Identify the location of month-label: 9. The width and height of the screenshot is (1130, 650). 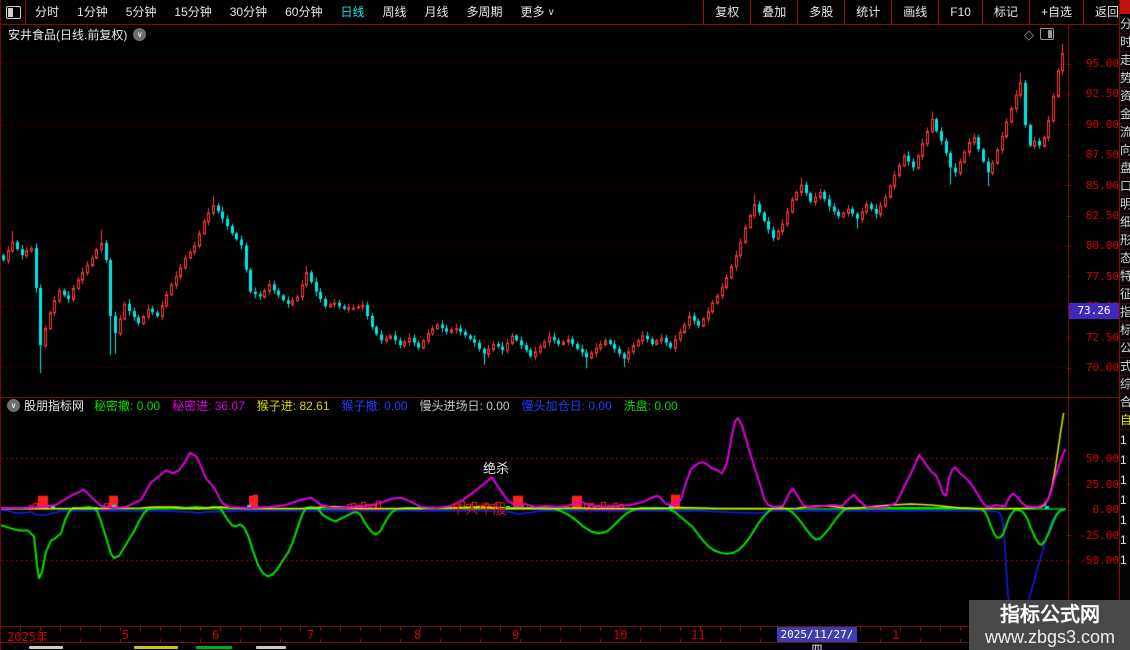
(516, 635).